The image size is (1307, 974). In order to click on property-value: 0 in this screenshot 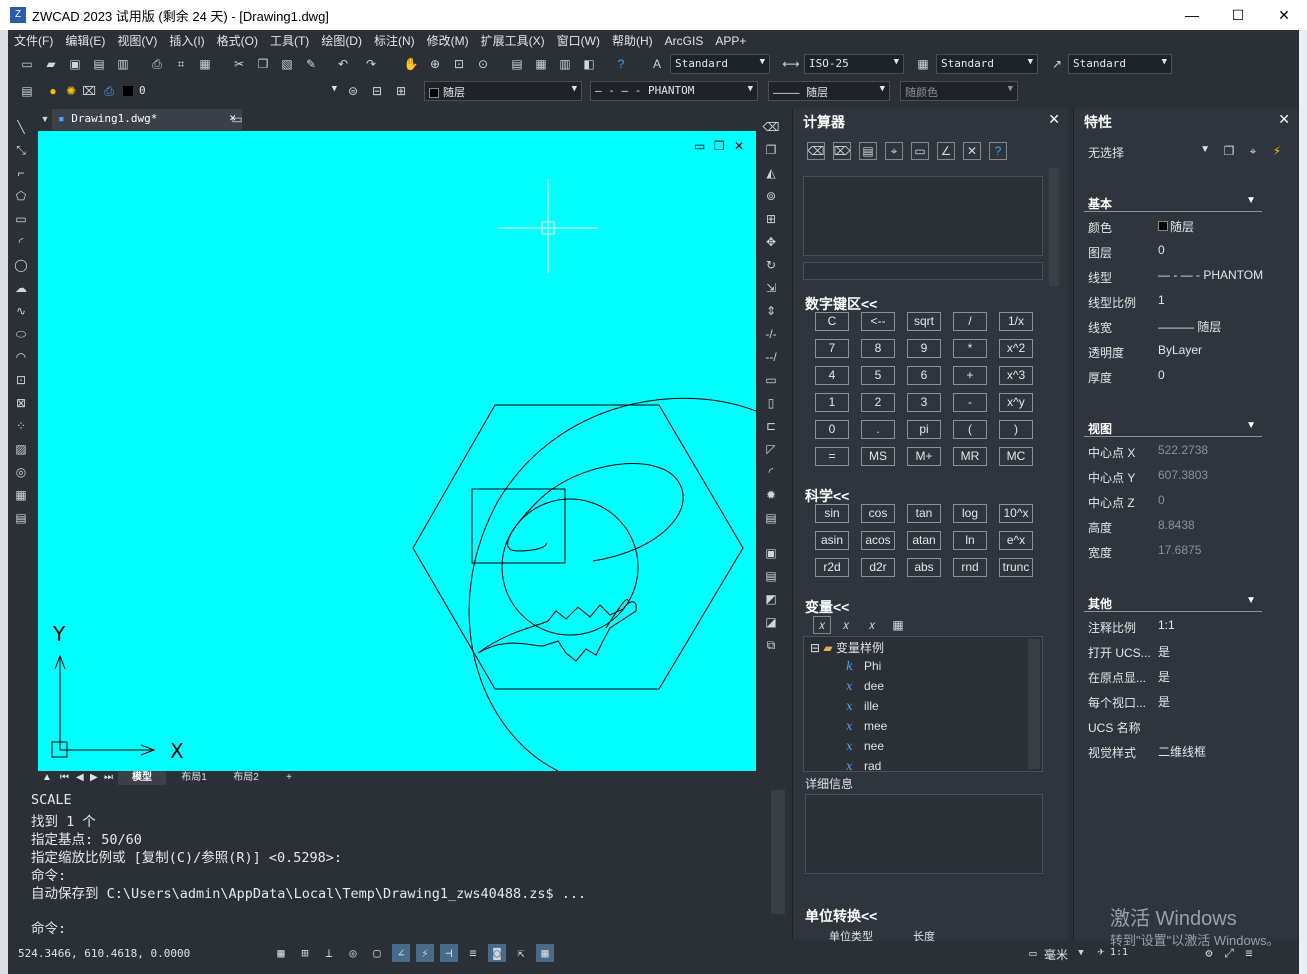, I will do `click(1213, 250)`.